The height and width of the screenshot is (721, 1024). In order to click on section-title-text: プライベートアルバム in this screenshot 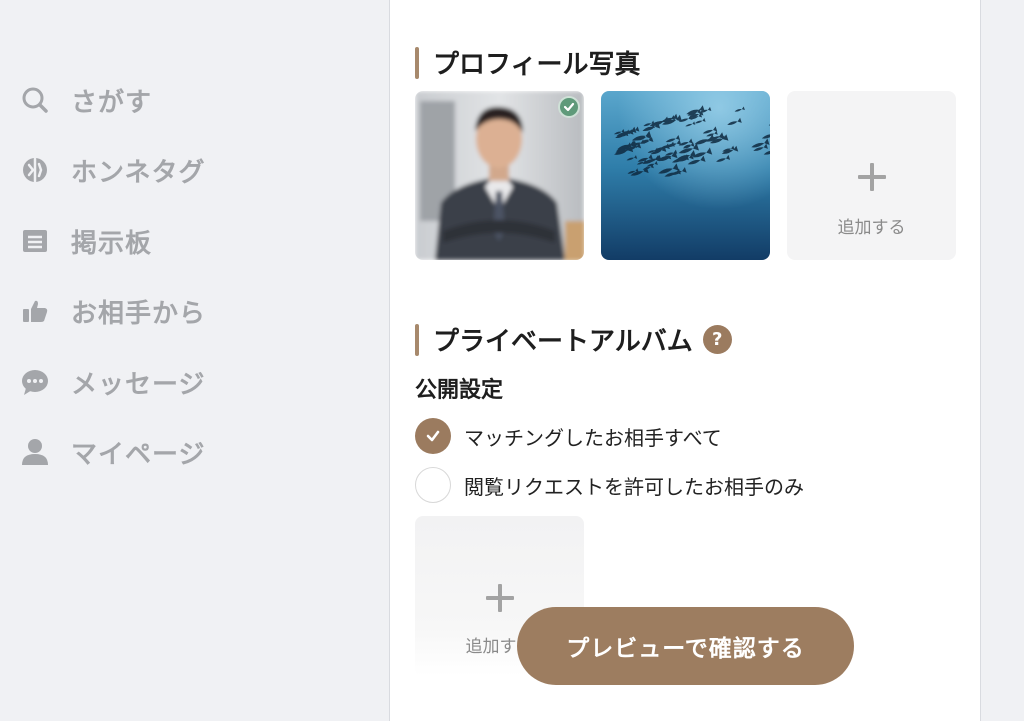, I will do `click(563, 342)`.